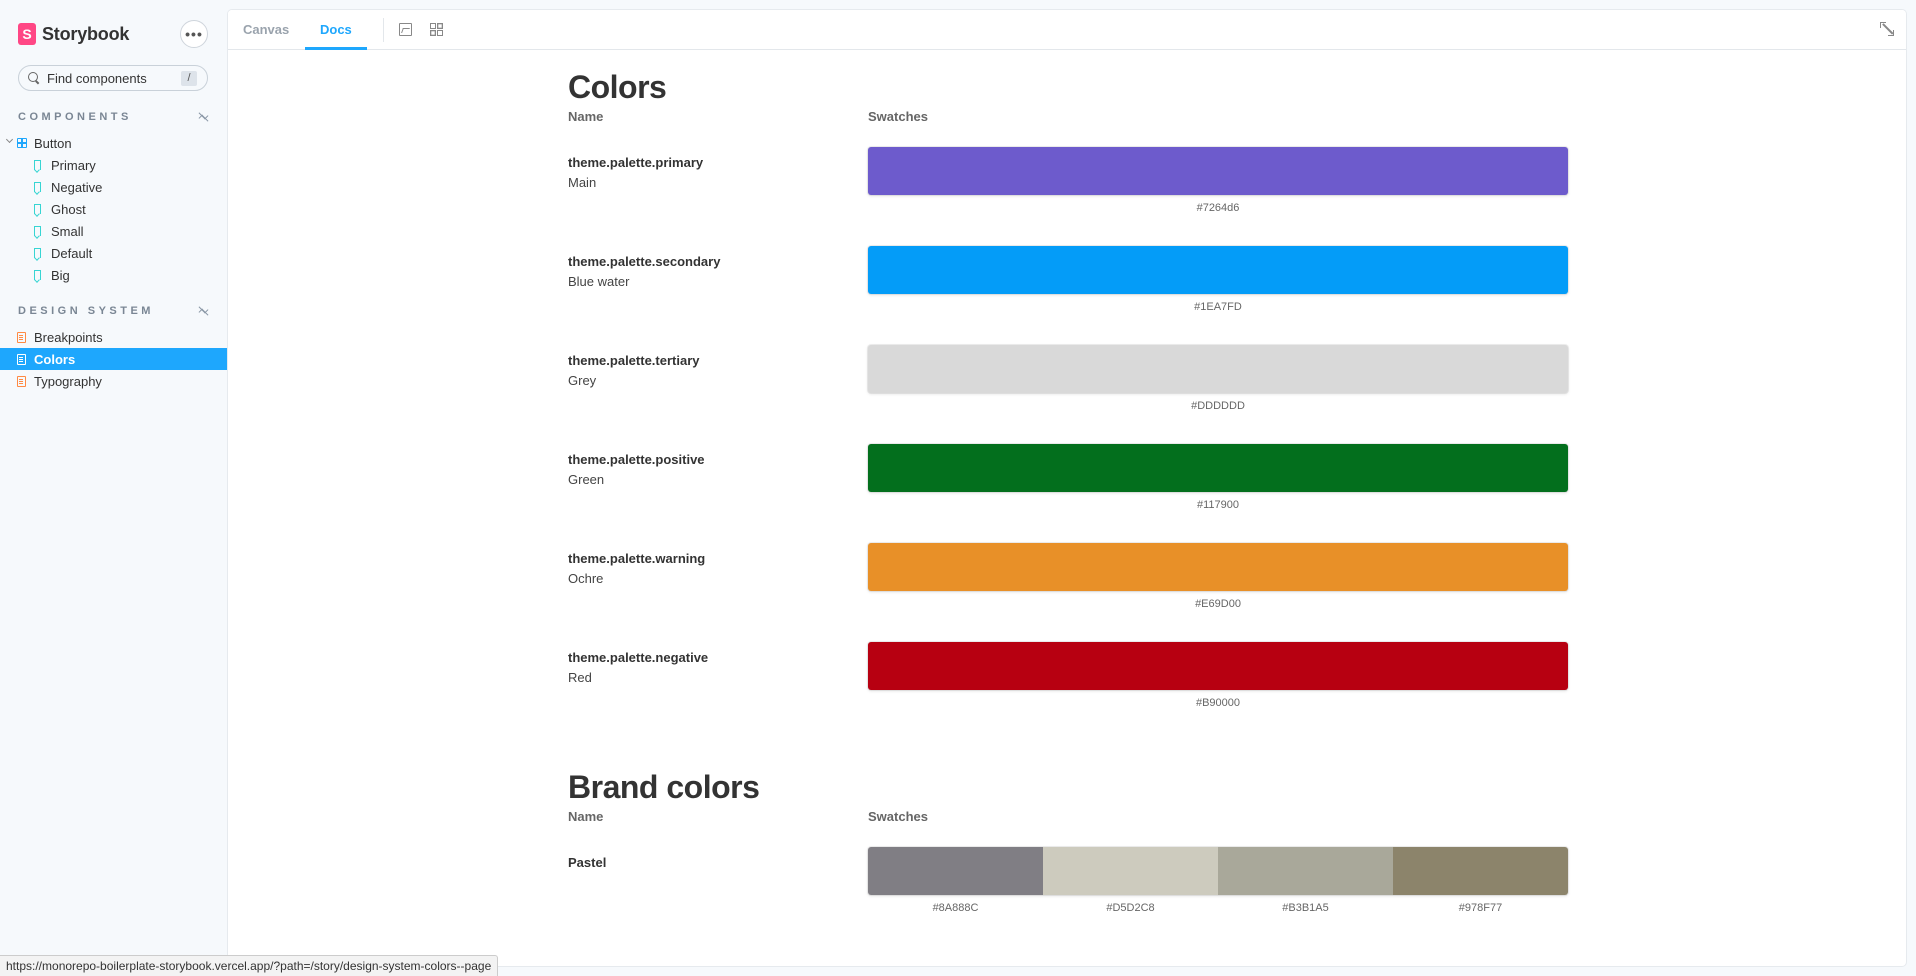  Describe the element at coordinates (75, 117) in the screenshot. I see `components-heading: COMPONENTS` at that location.